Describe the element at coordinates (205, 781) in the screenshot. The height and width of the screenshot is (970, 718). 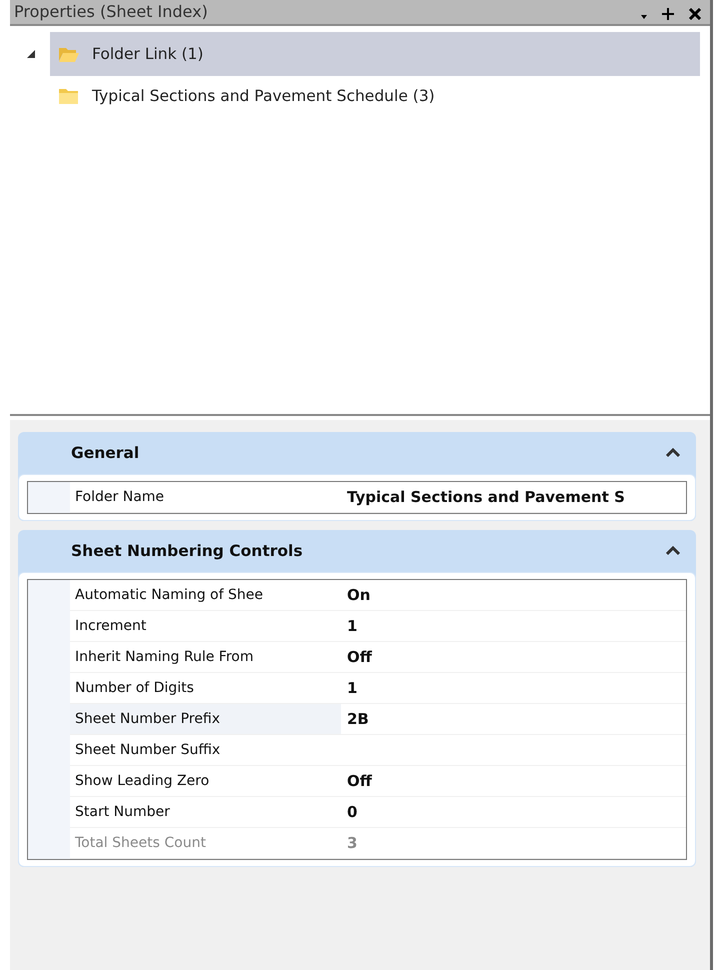
I see `property-name: Show Leading Zero` at that location.